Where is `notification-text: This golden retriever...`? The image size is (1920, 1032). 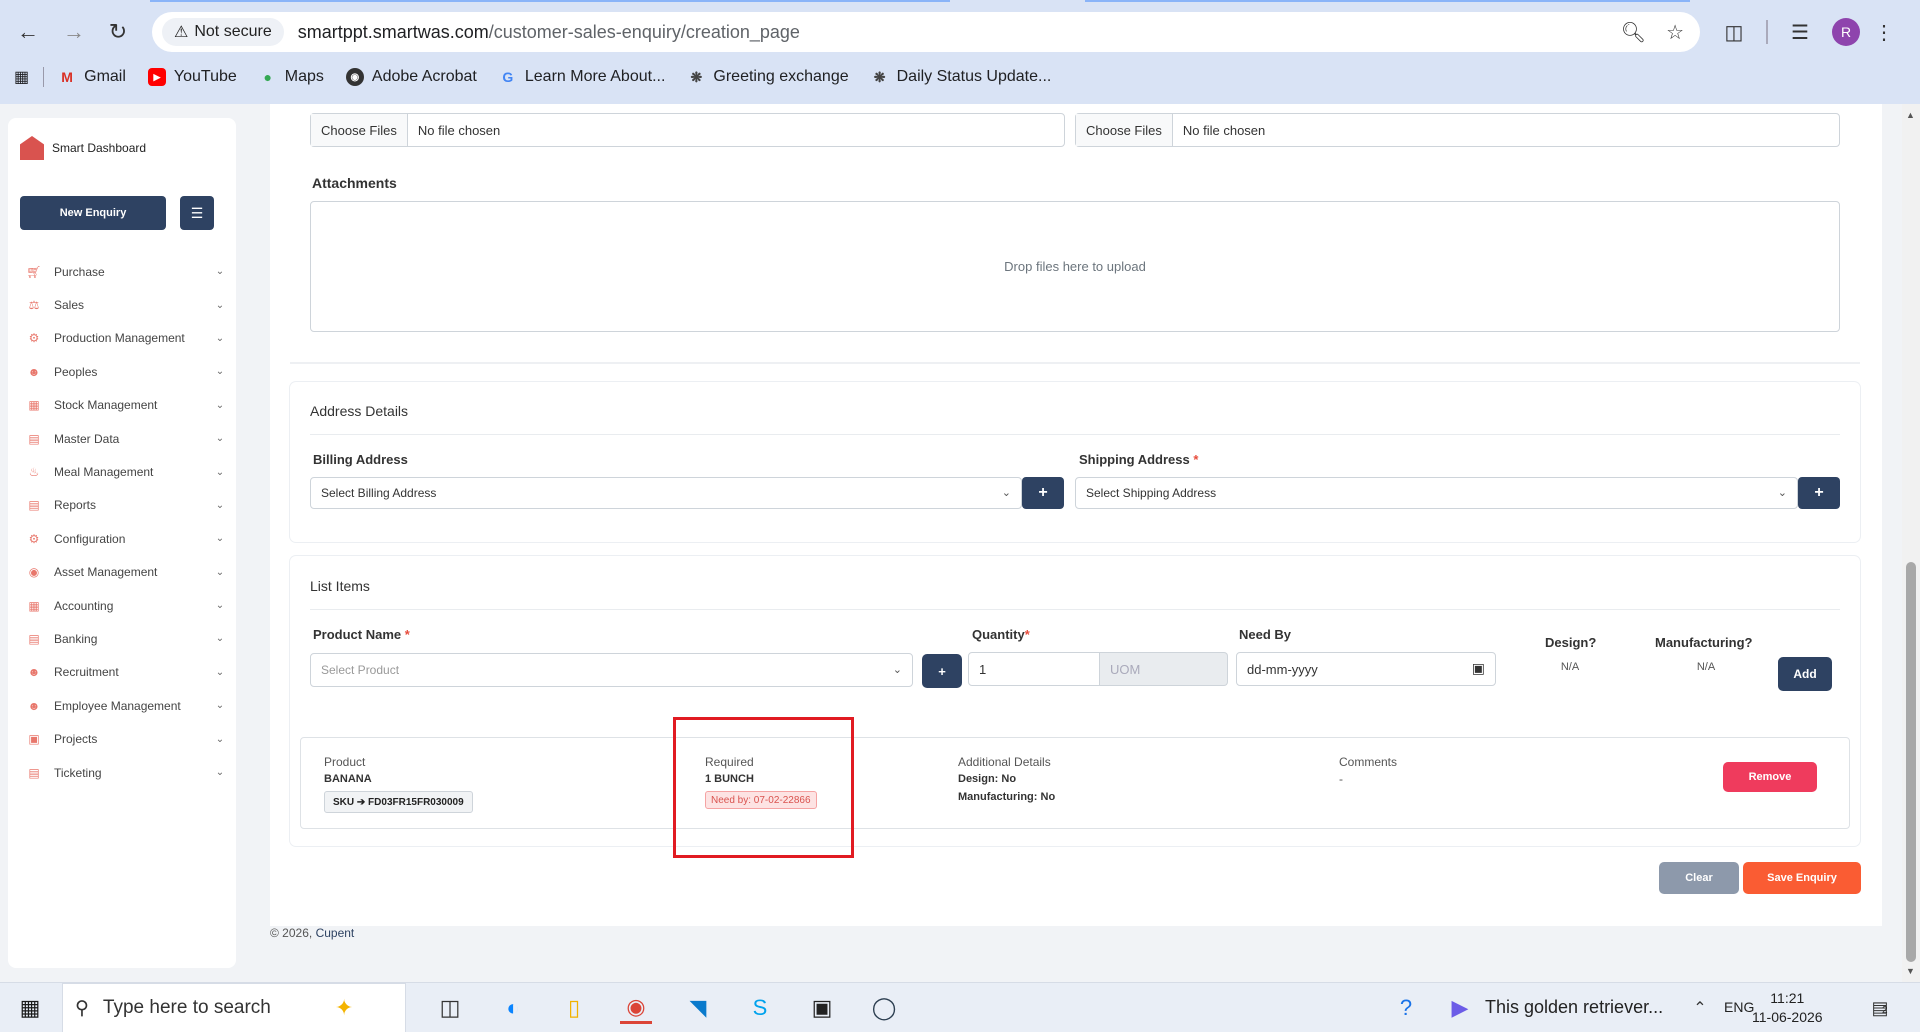
notification-text: This golden retriever... is located at coordinates (1574, 1007).